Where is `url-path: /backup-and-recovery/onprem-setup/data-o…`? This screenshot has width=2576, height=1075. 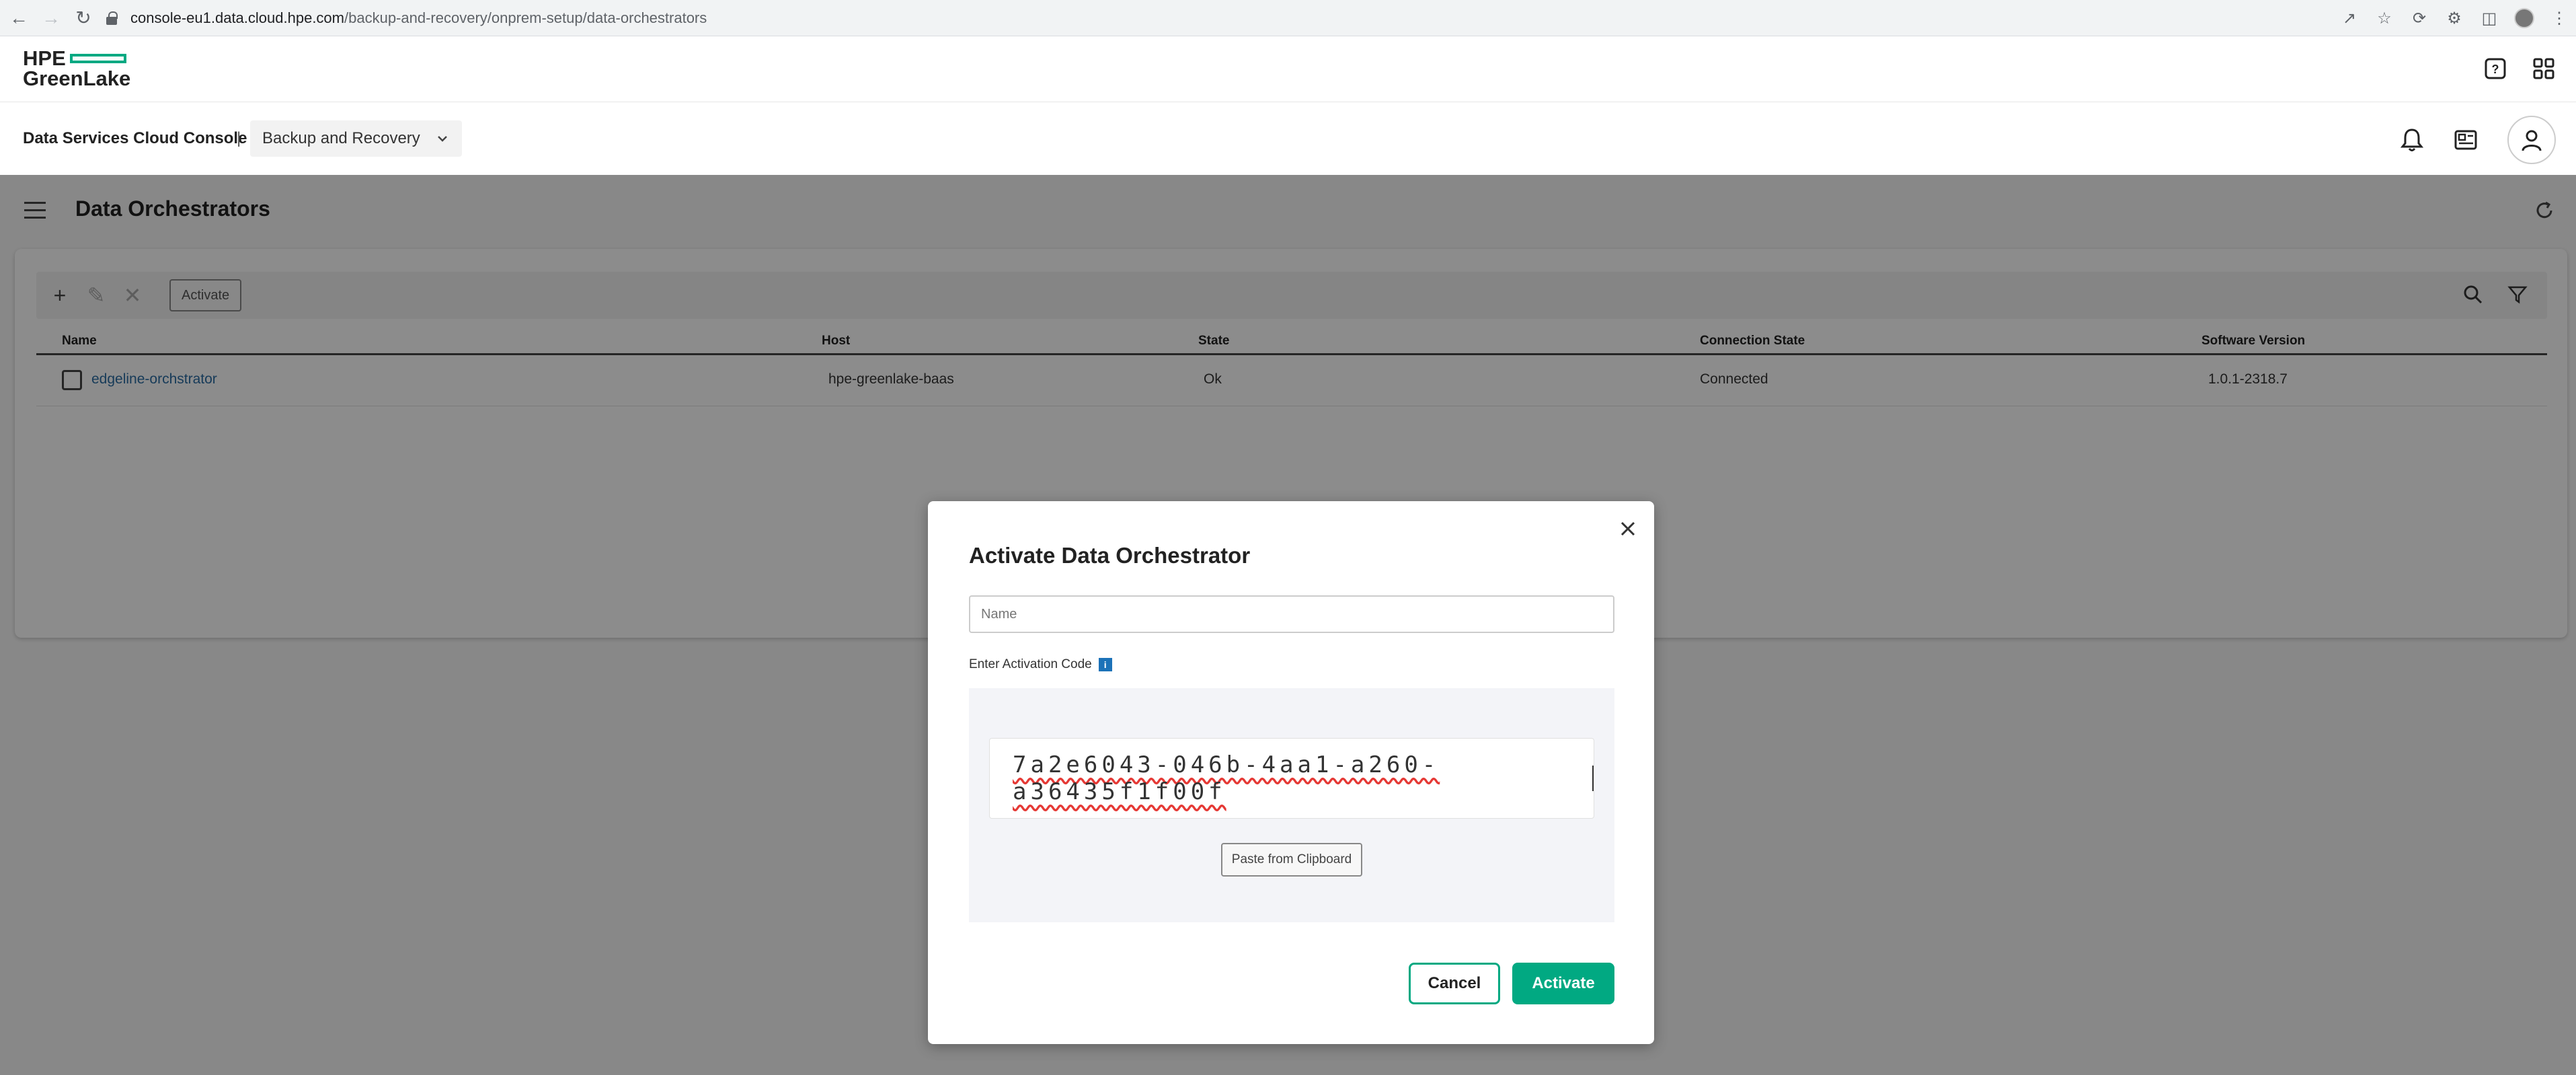 url-path: /backup-and-recovery/onprem-setup/data-o… is located at coordinates (526, 17).